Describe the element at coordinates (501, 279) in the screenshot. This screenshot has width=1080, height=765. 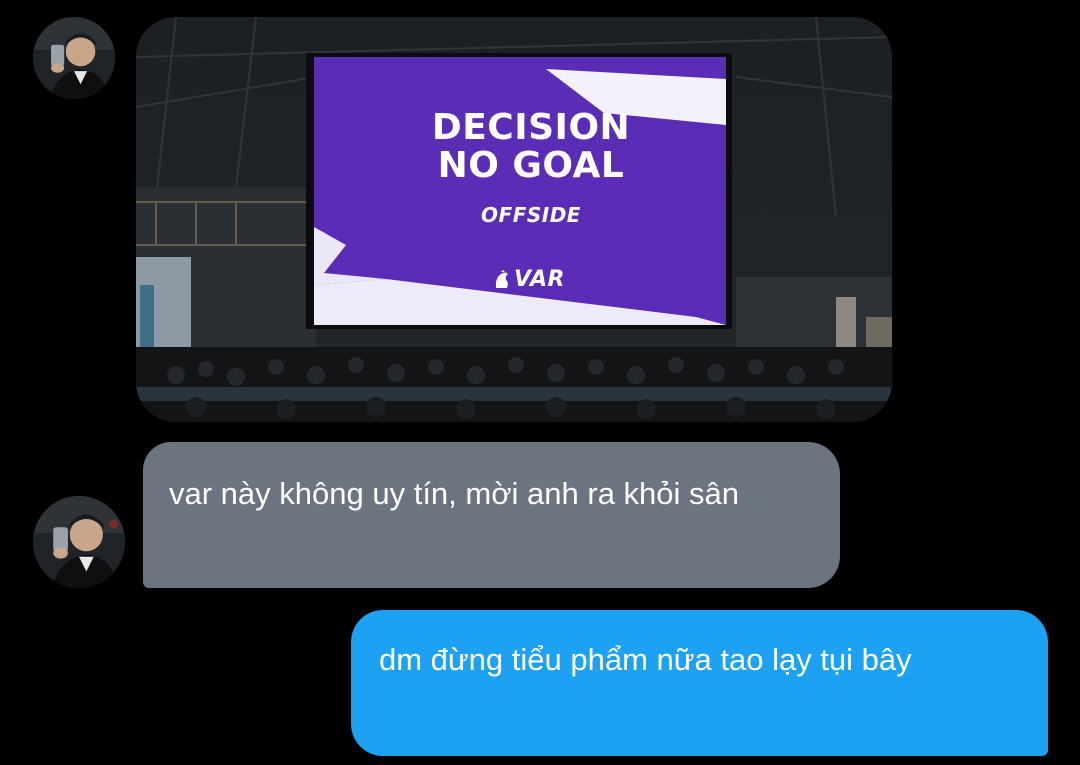
I see `lion-logo-icon` at that location.